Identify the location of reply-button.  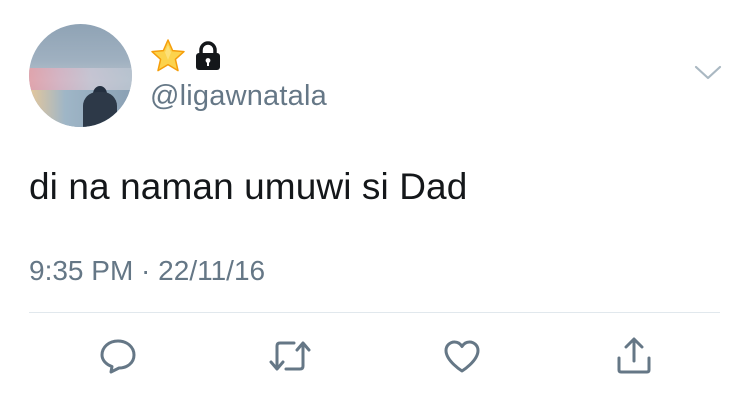
(118, 356).